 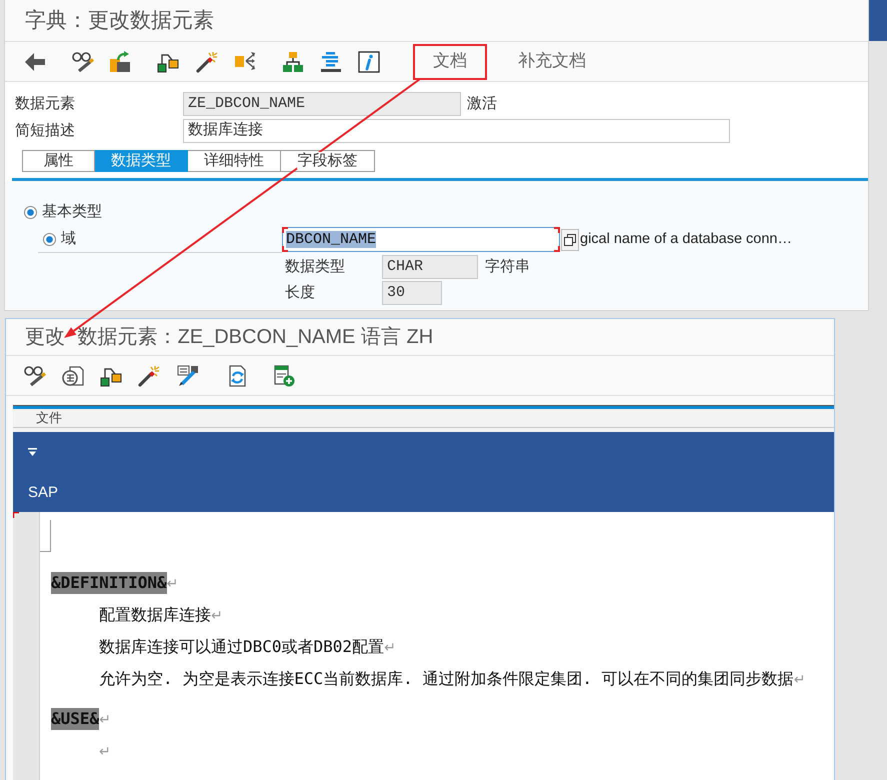 I want to click on paragraph-text: 允许为空. 为空是表示连接ECC当前数据库. 通过附加条件限定集团. 可以在不同的集团同步数据, so click(x=446, y=679).